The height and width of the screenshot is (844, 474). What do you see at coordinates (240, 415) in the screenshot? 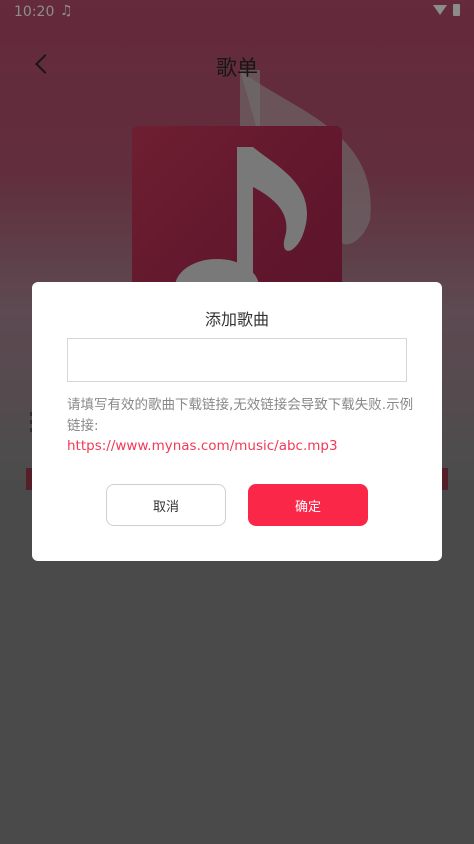
I see `hint-text: 请填写有效的歌曲下载链接,无效链接会导致下载失败.示例链接:` at bounding box center [240, 415].